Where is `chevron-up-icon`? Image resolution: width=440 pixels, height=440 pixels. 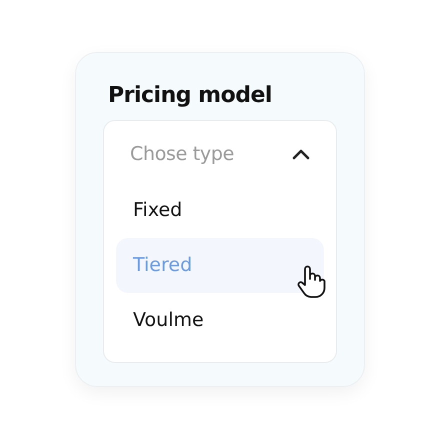
chevron-up-icon is located at coordinates (301, 154).